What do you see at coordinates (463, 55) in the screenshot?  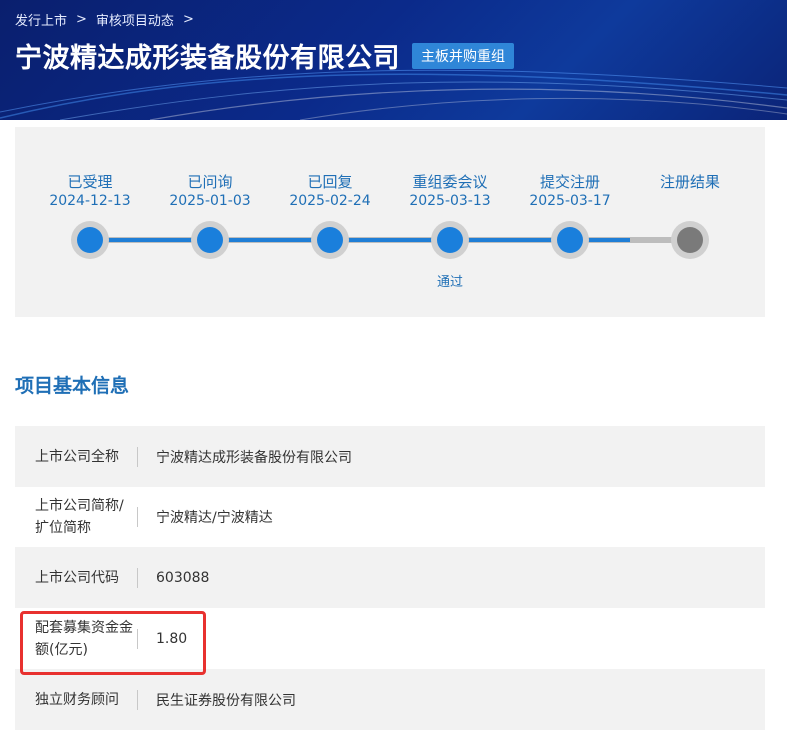 I see `board-type-tag: 主板并购重组` at bounding box center [463, 55].